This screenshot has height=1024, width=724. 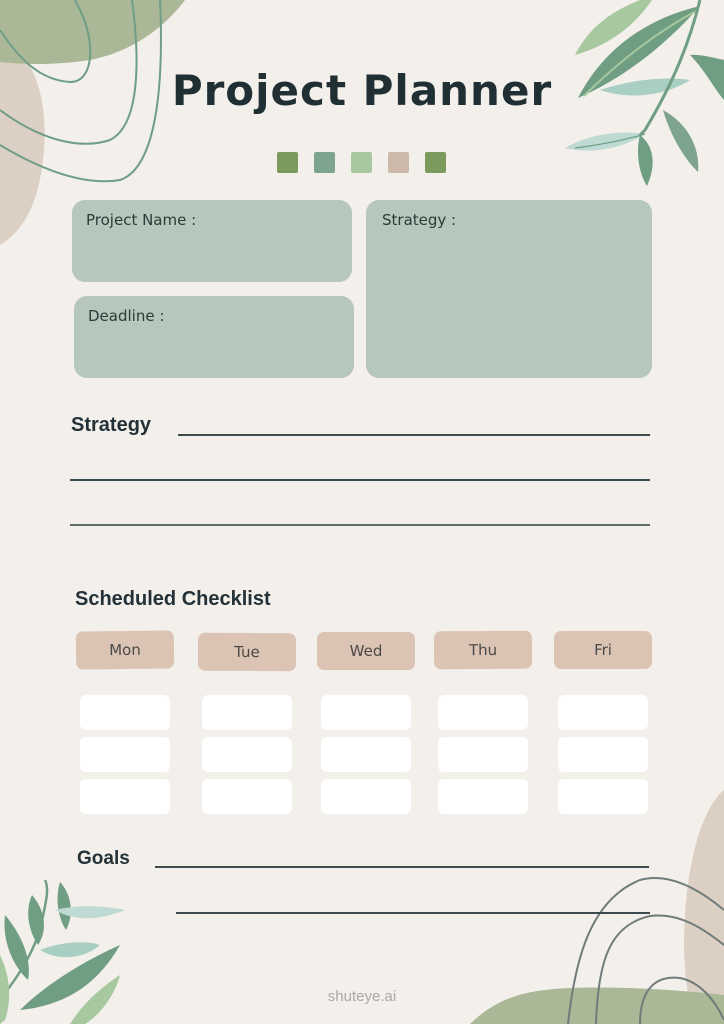 I want to click on project-name-field: Project Name :, so click(x=212, y=241).